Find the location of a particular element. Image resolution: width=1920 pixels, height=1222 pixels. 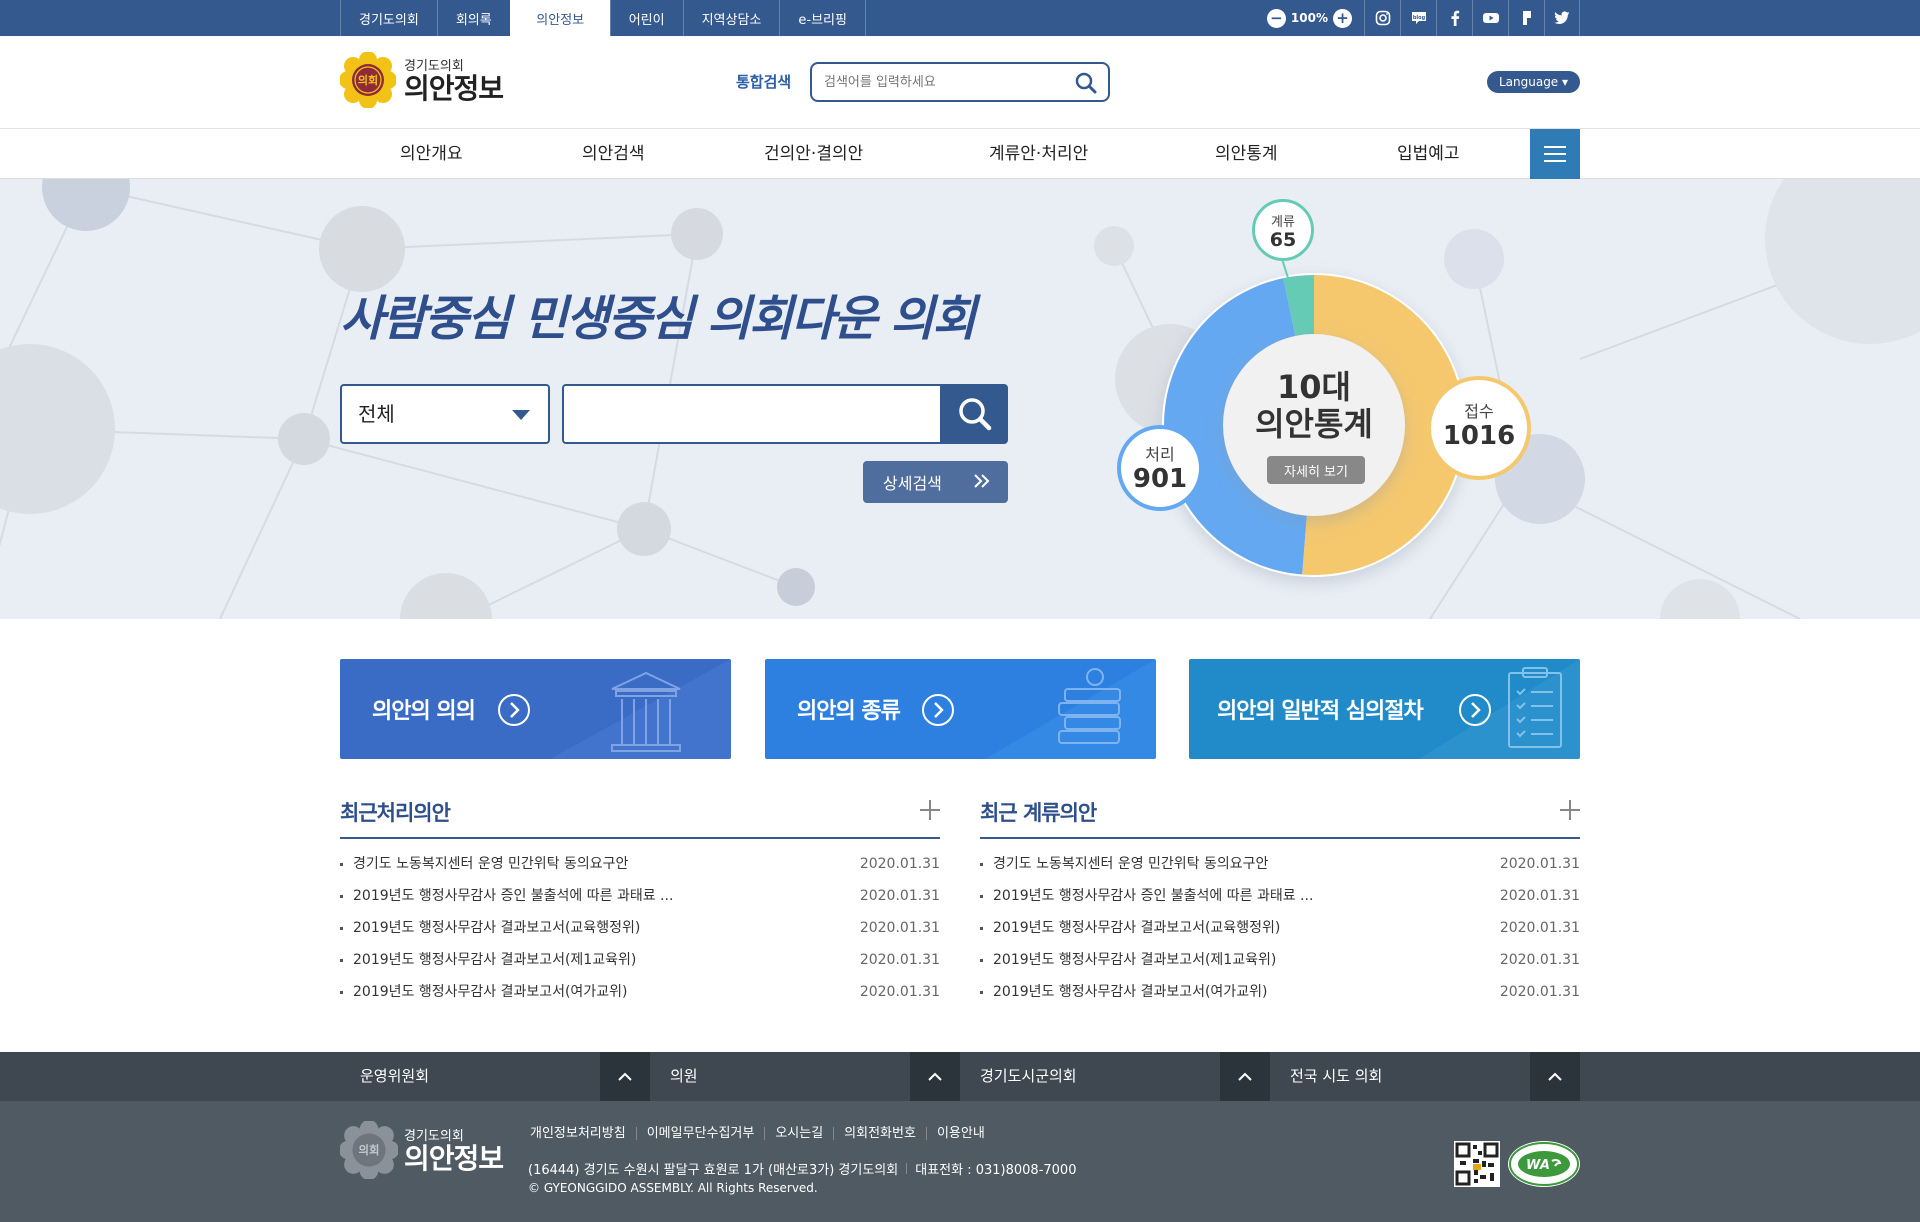

blog-icon: blog is located at coordinates (1418, 18).